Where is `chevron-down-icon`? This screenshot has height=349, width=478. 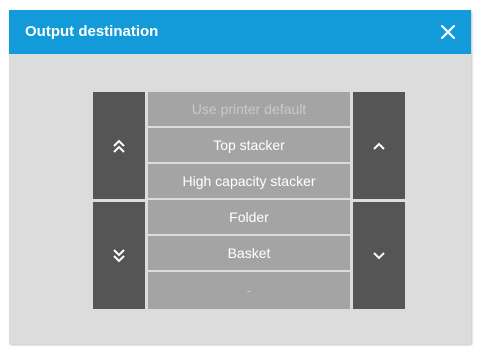 chevron-down-icon is located at coordinates (379, 255).